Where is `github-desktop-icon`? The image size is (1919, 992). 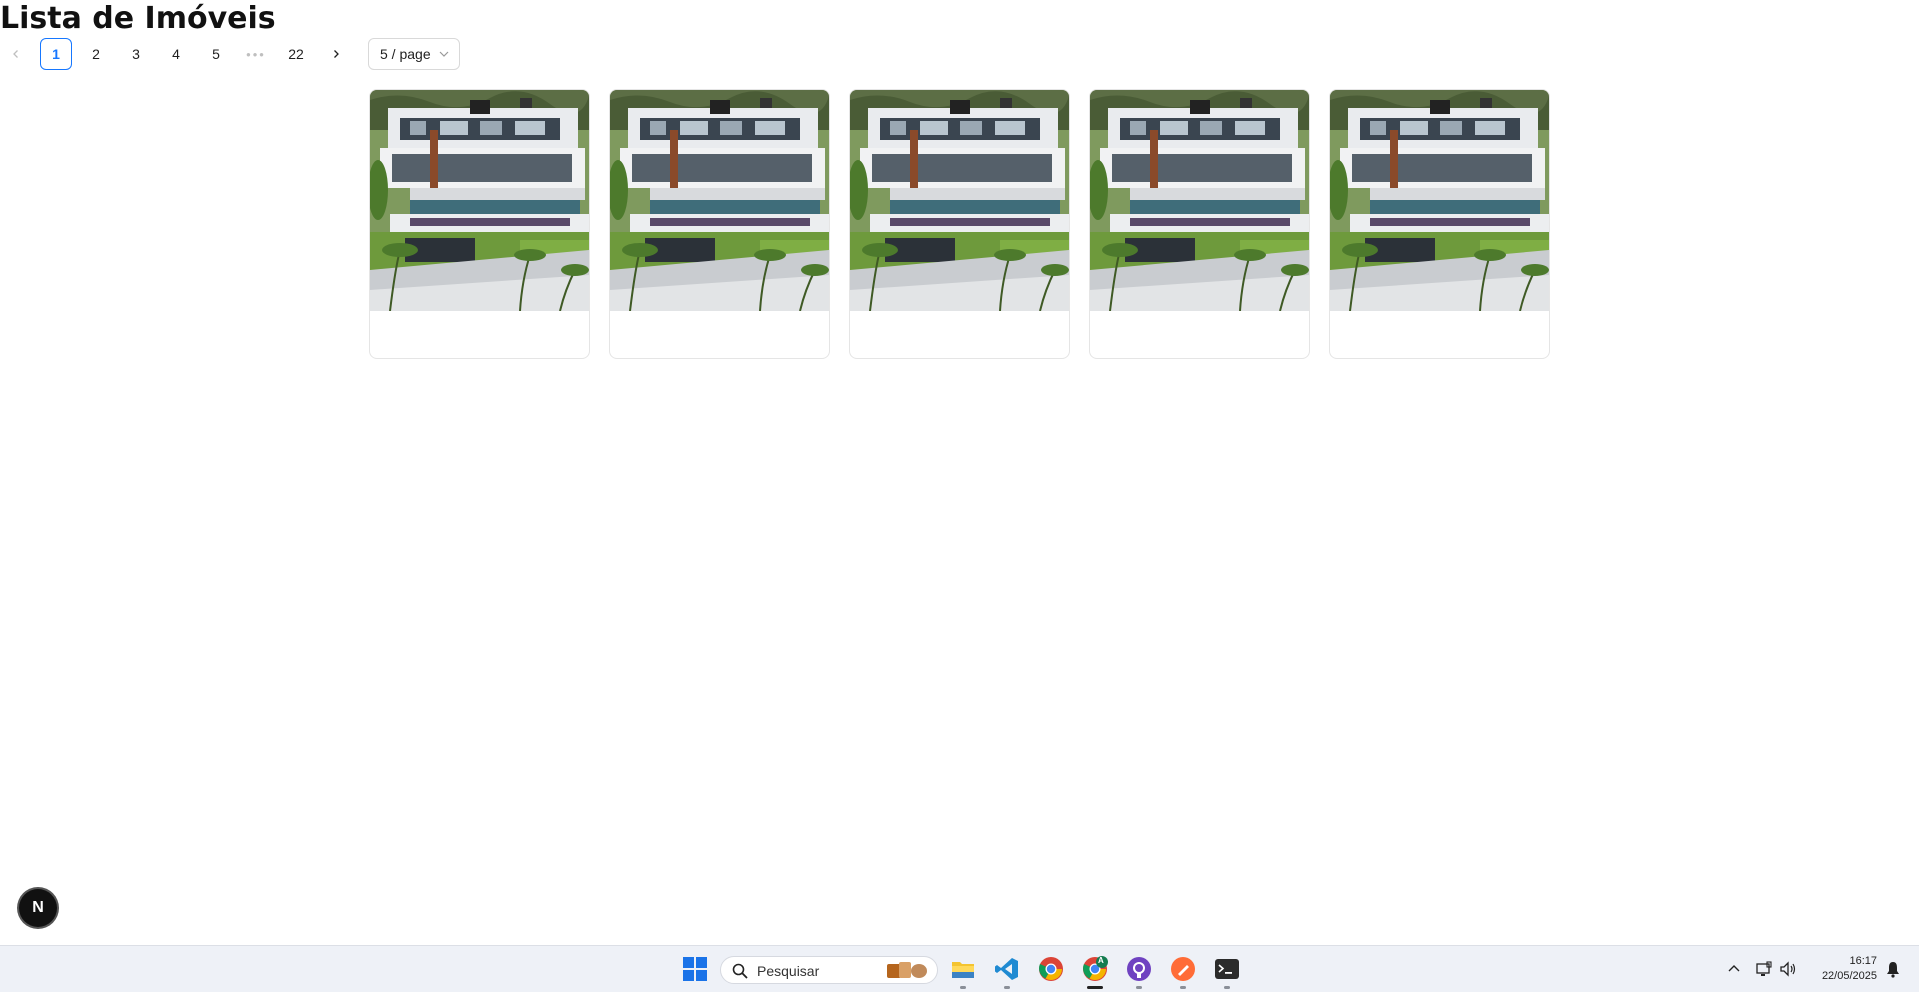 github-desktop-icon is located at coordinates (1139, 969).